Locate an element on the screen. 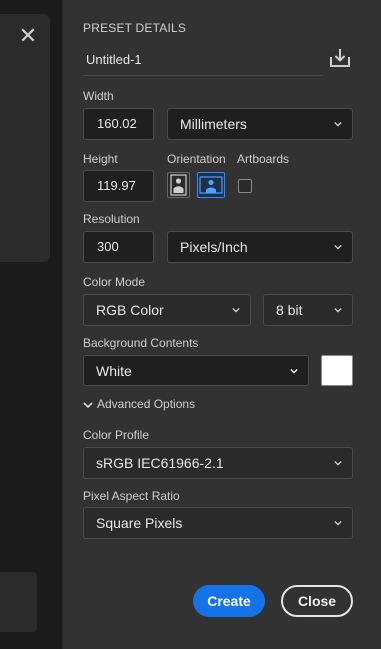 Image resolution: width=381 pixels, height=649 pixels. advanced-options-toggle: Advanced Options is located at coordinates (139, 404).